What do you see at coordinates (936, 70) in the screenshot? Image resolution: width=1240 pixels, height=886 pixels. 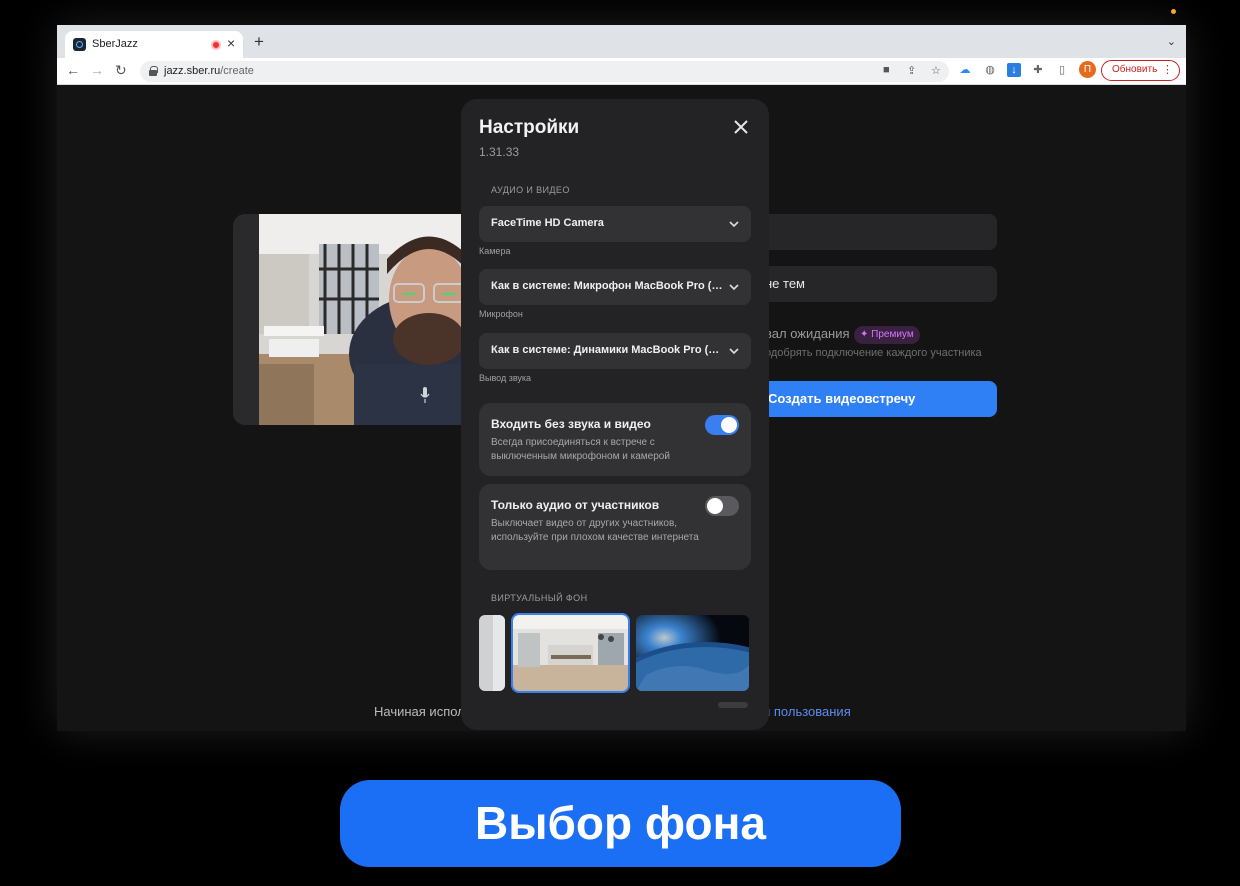 I see `bookmark-star-icon: ☆` at bounding box center [936, 70].